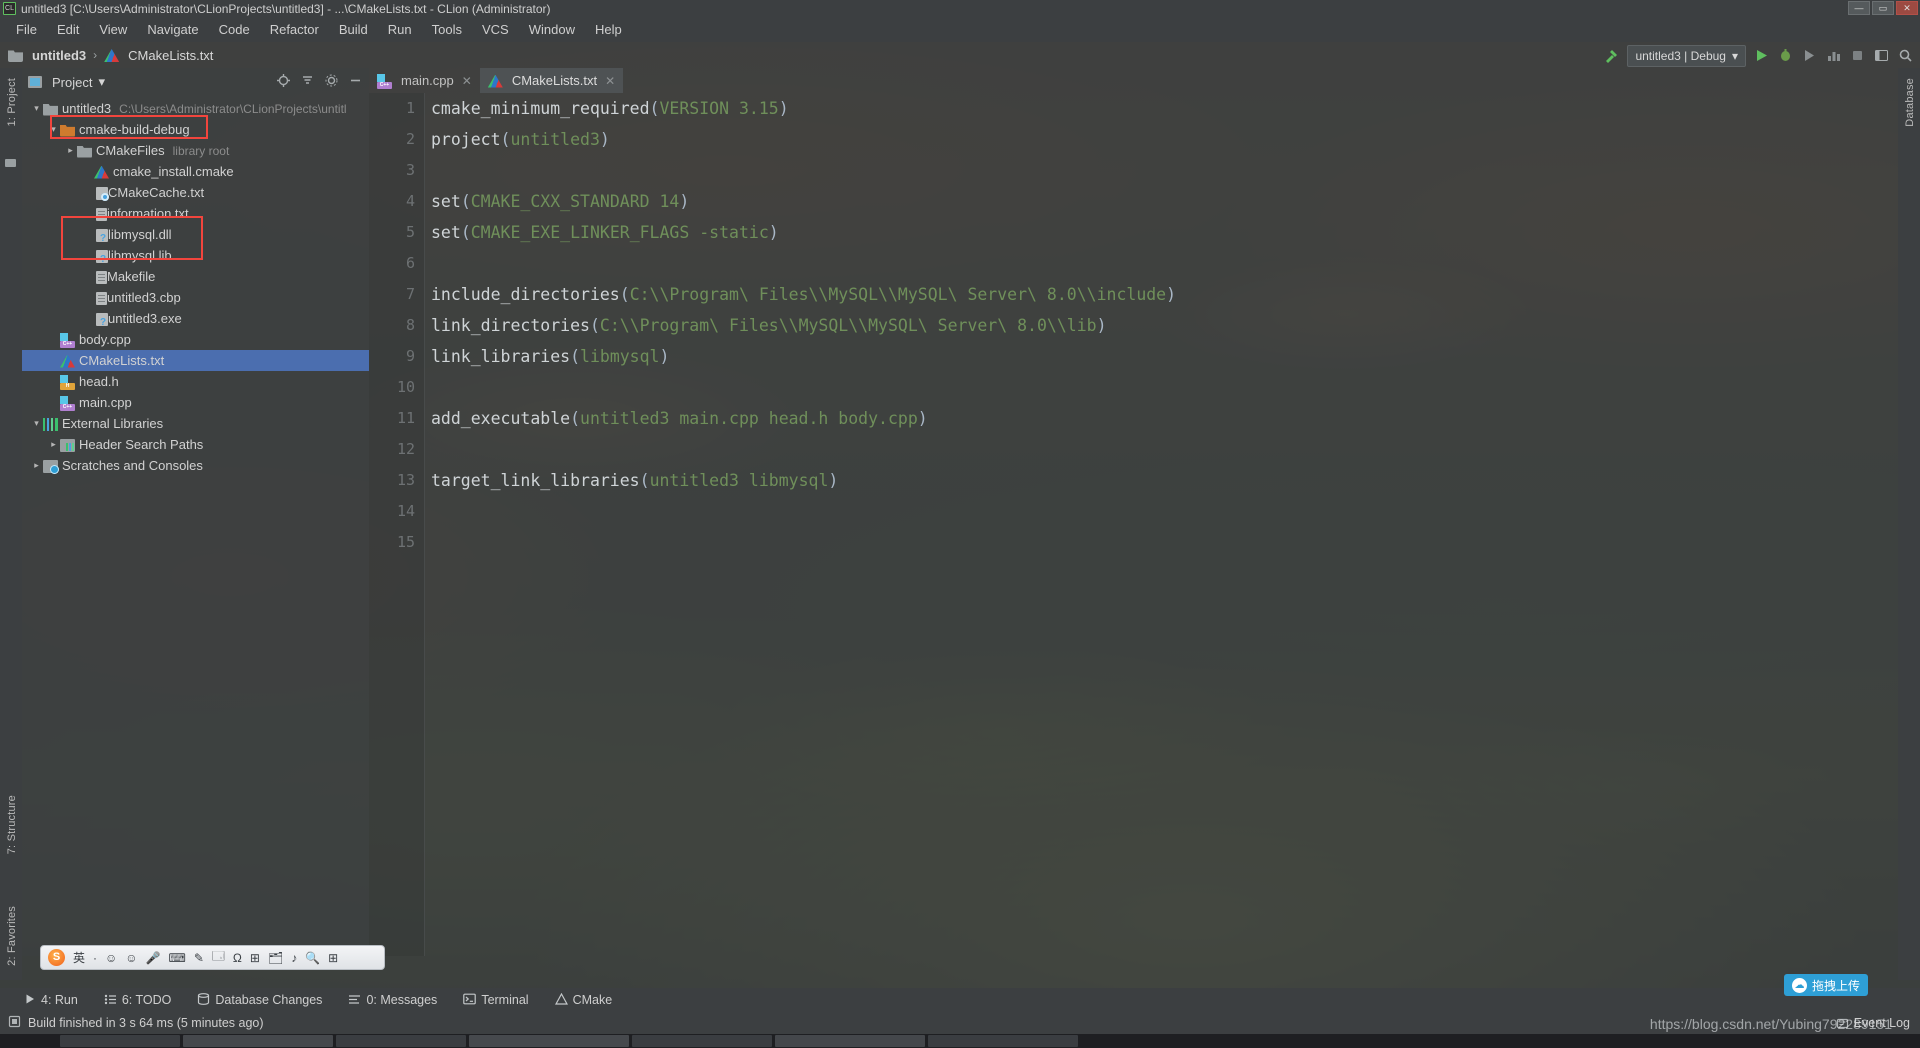 The image size is (1920, 1048). I want to click on search-icon, so click(1905, 55).